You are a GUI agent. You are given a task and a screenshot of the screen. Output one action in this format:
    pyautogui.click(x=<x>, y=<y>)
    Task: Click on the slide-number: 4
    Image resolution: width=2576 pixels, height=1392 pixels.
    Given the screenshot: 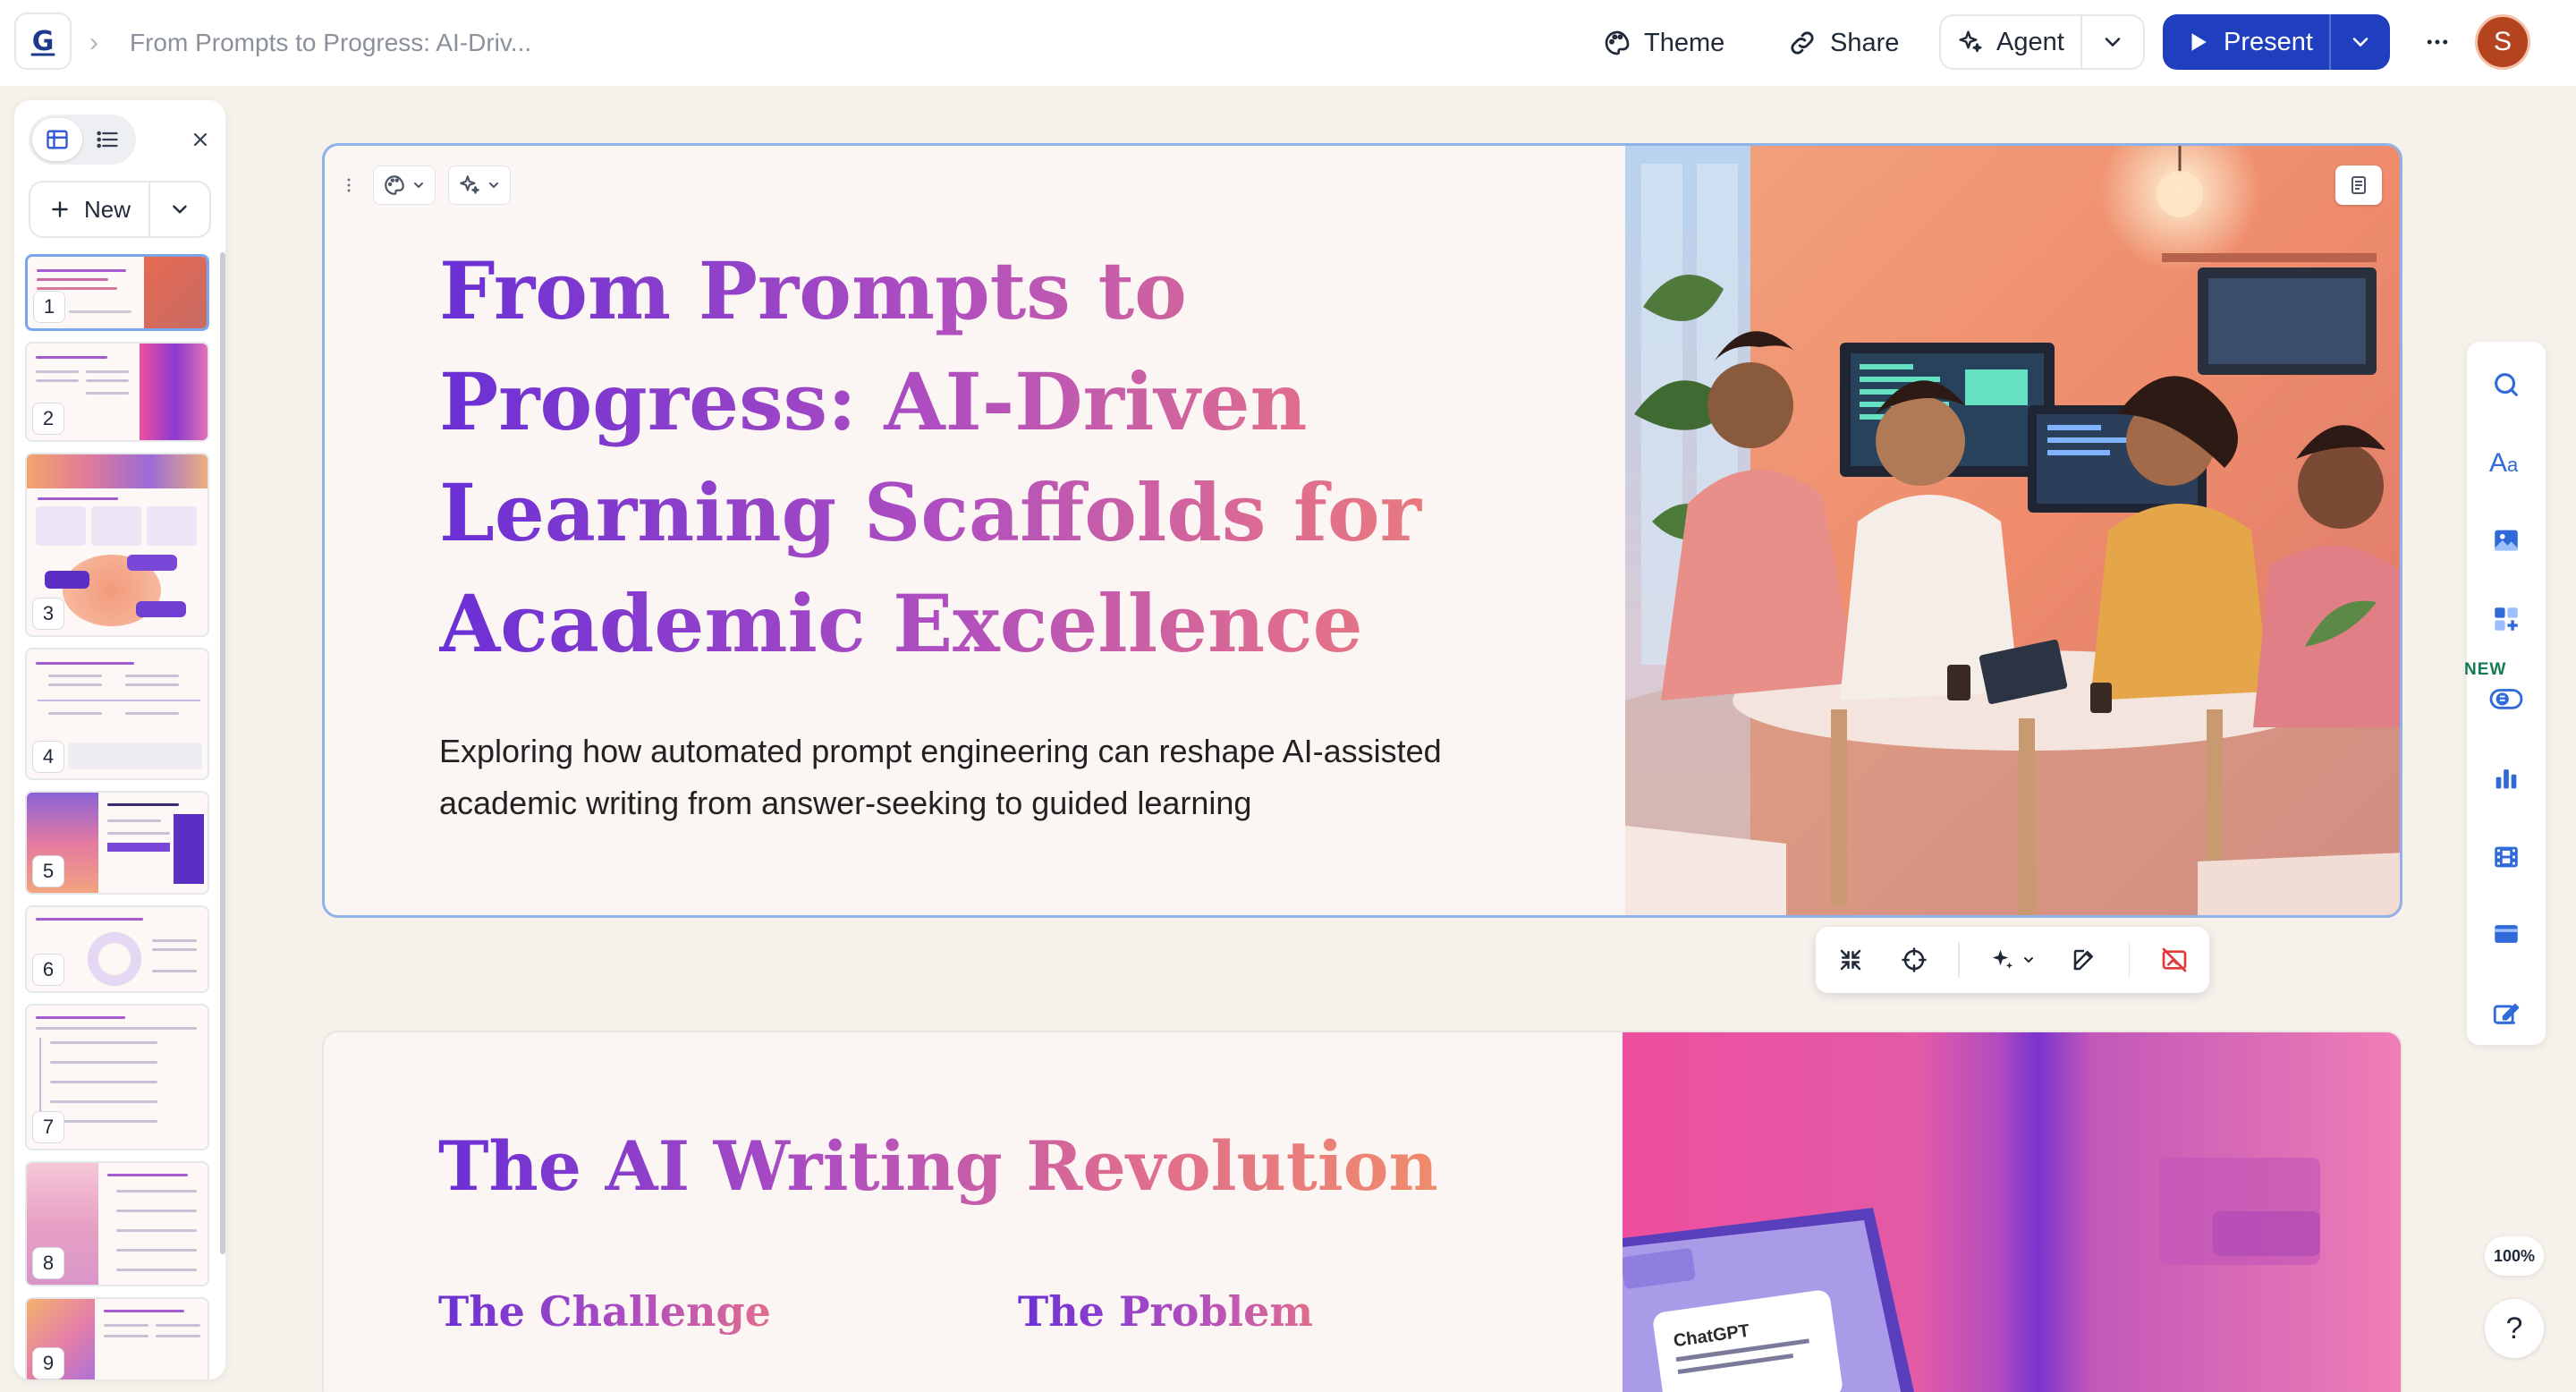 What is the action you would take?
    pyautogui.click(x=48, y=757)
    